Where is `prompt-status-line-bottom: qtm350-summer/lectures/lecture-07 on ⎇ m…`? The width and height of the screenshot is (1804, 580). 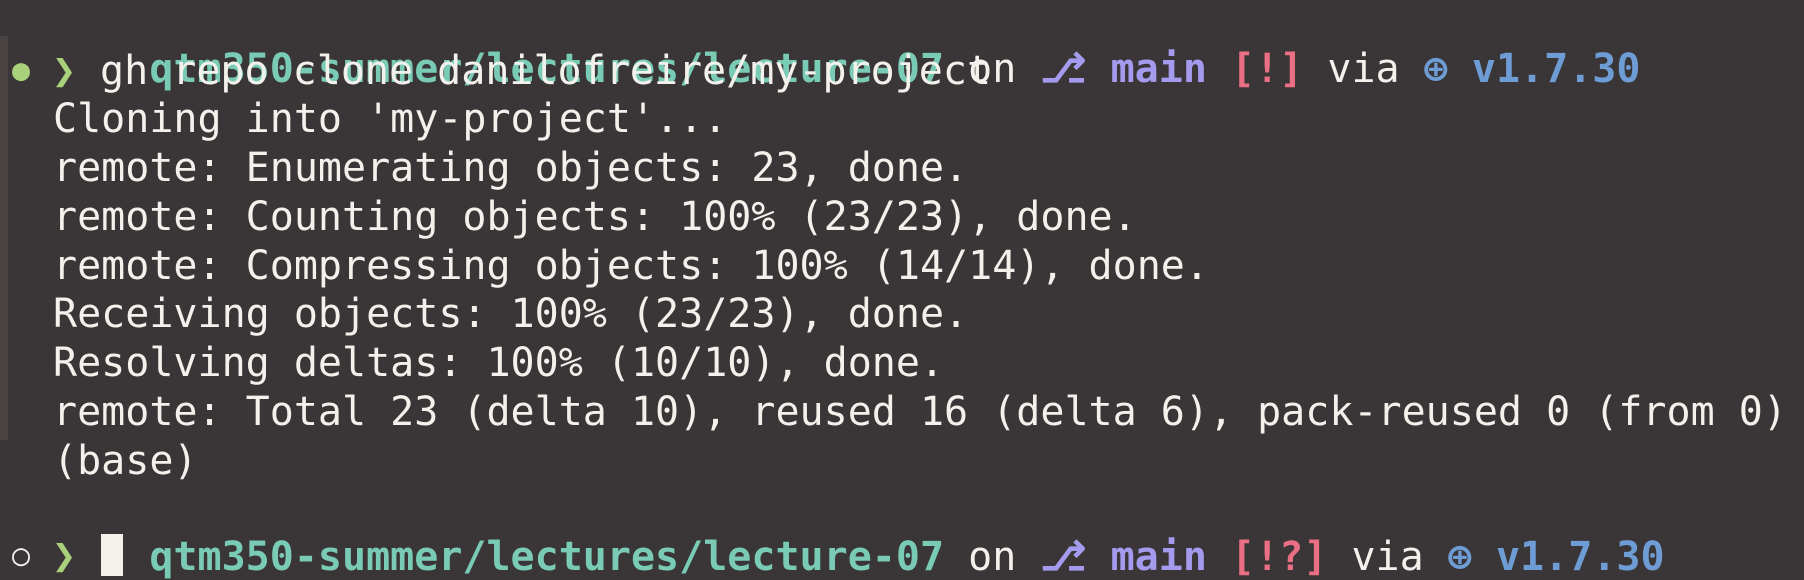
prompt-status-line-bottom: qtm350-summer/lectures/lecture-07 on ⎇ m… is located at coordinates (858, 532).